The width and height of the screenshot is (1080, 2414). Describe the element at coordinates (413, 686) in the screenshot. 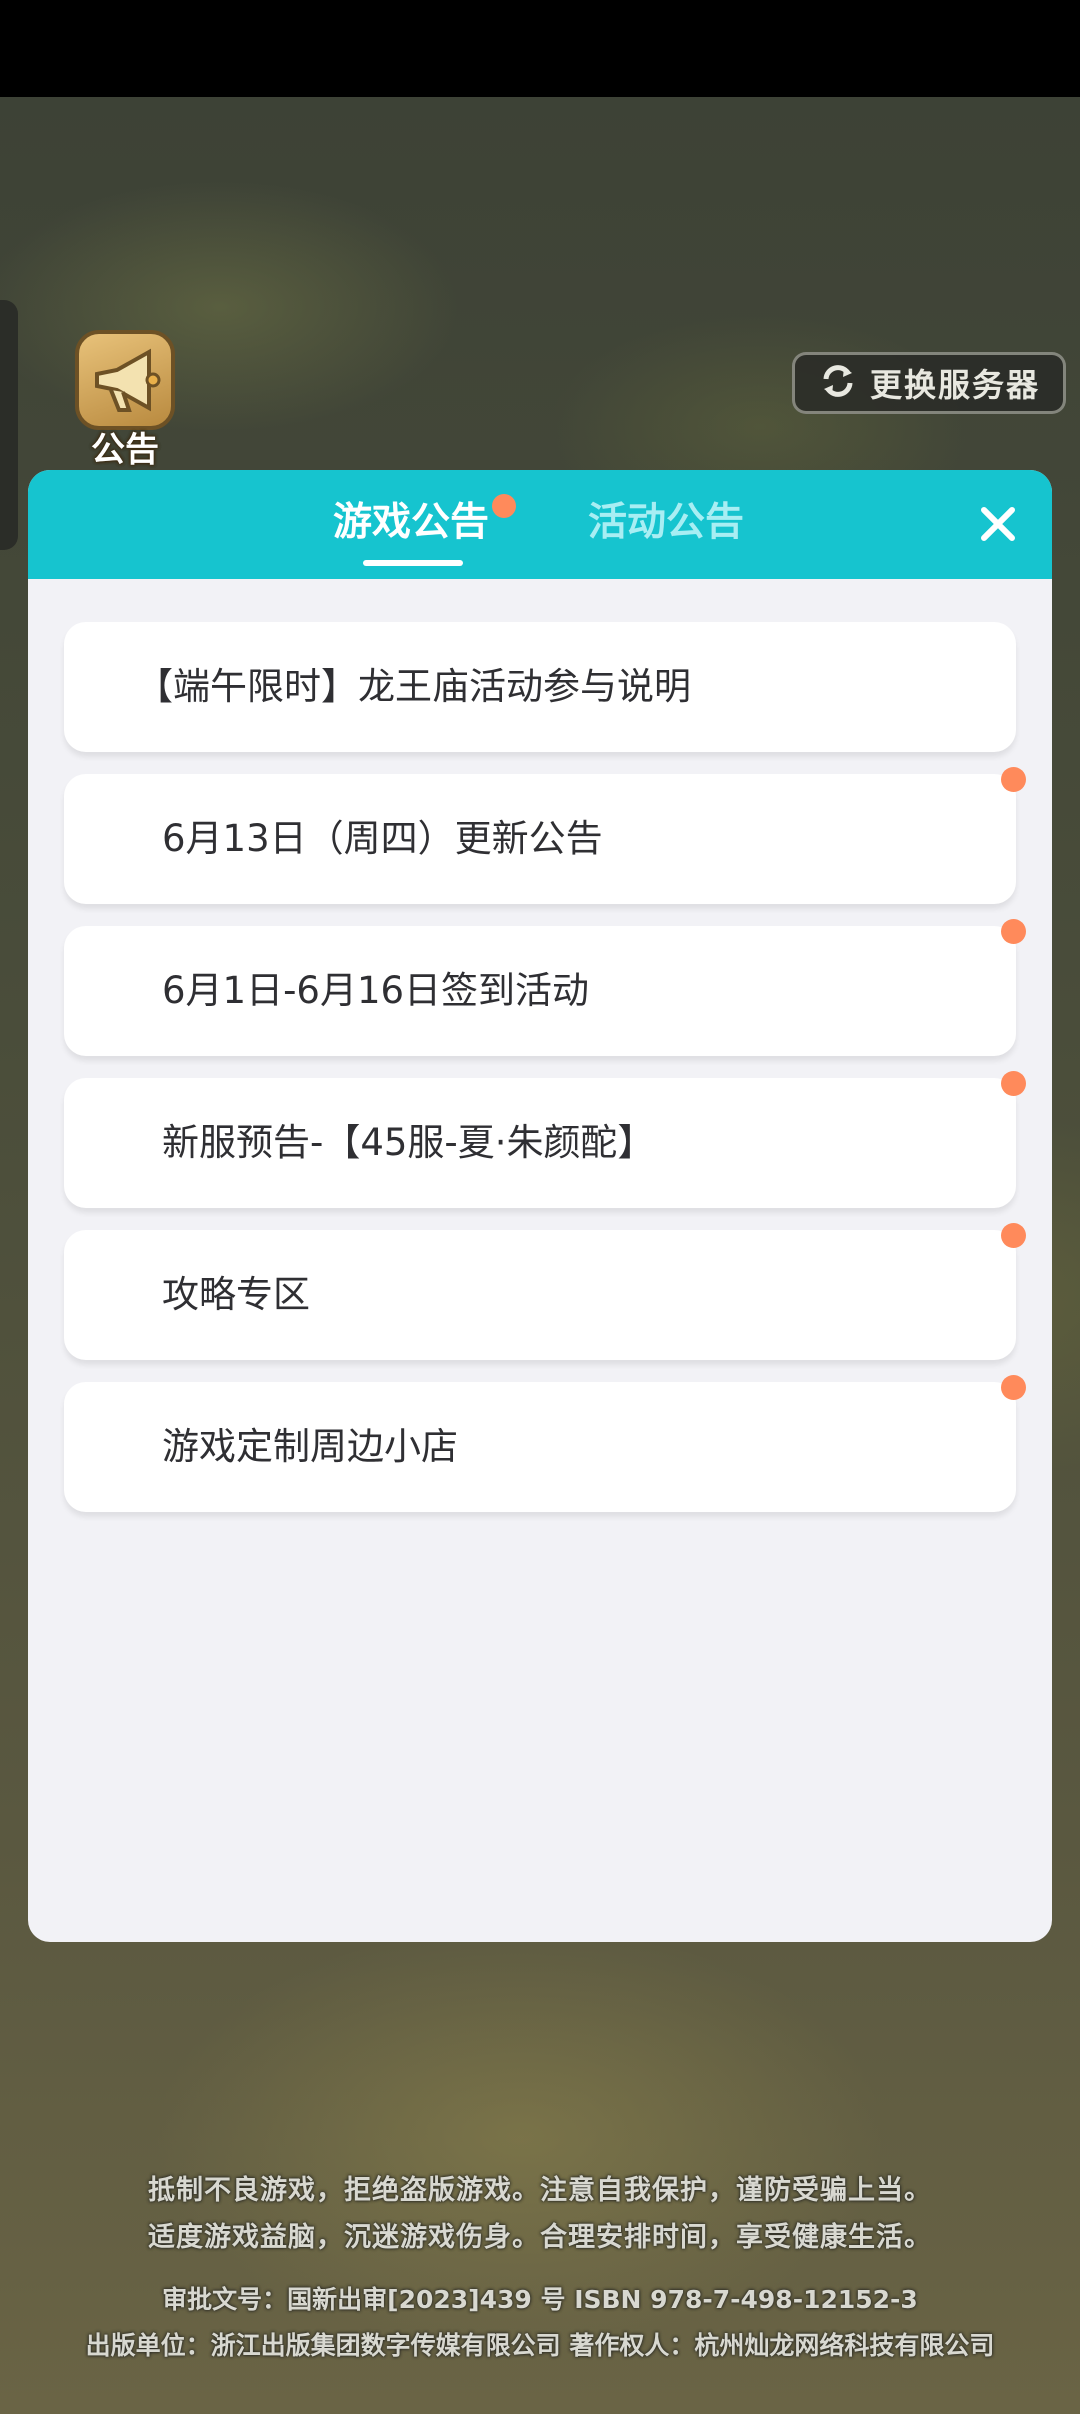

I see `announcement-title: 【端午限时】龙王庙活动参与说明` at that location.